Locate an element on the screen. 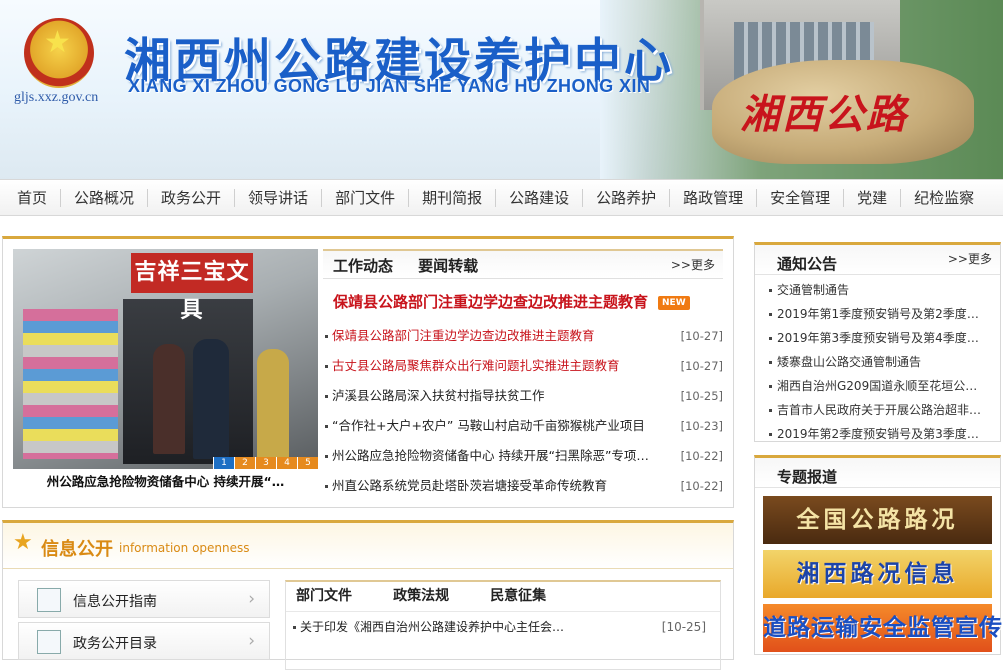 The height and width of the screenshot is (670, 1003). news-item: “合作社+大户+农户” 马鞍山村启动千亩猕猴桃产业项目 [10-23] is located at coordinates (523, 426).